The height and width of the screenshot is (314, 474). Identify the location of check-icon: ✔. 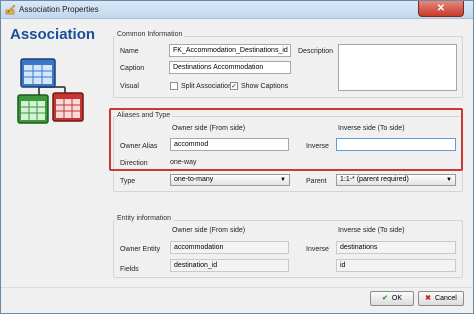
(385, 298).